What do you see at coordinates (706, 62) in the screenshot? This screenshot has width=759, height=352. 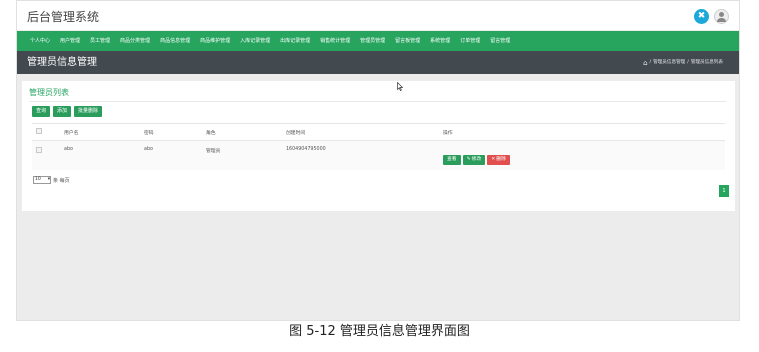 I see `breadcrumb-item-current: 管理员信息列表` at bounding box center [706, 62].